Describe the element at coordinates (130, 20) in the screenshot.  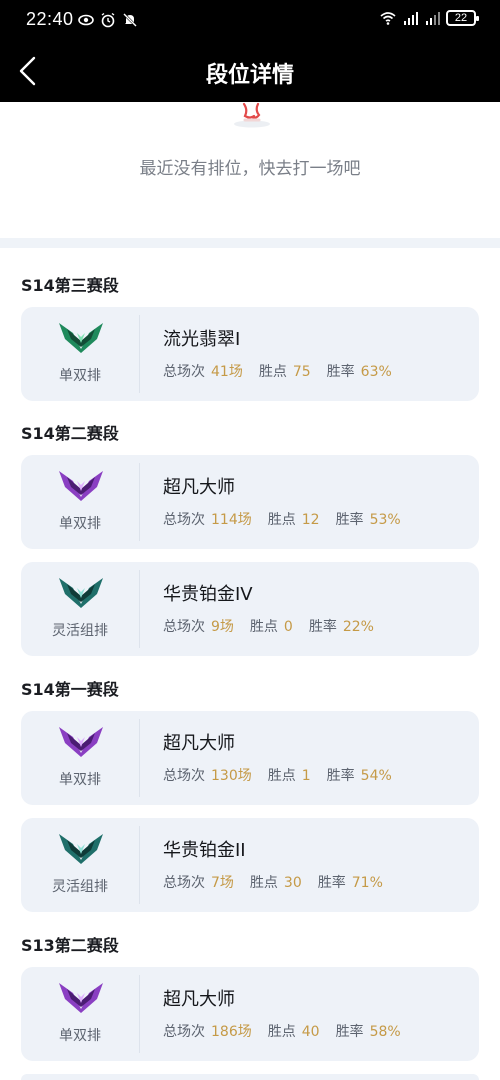
I see `mute-icon` at that location.